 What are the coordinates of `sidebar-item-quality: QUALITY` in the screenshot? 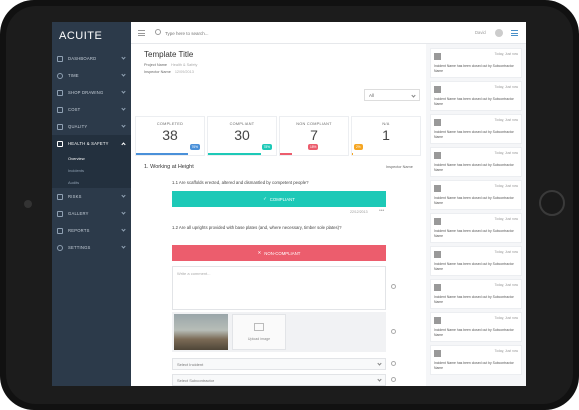 It's located at (91, 126).